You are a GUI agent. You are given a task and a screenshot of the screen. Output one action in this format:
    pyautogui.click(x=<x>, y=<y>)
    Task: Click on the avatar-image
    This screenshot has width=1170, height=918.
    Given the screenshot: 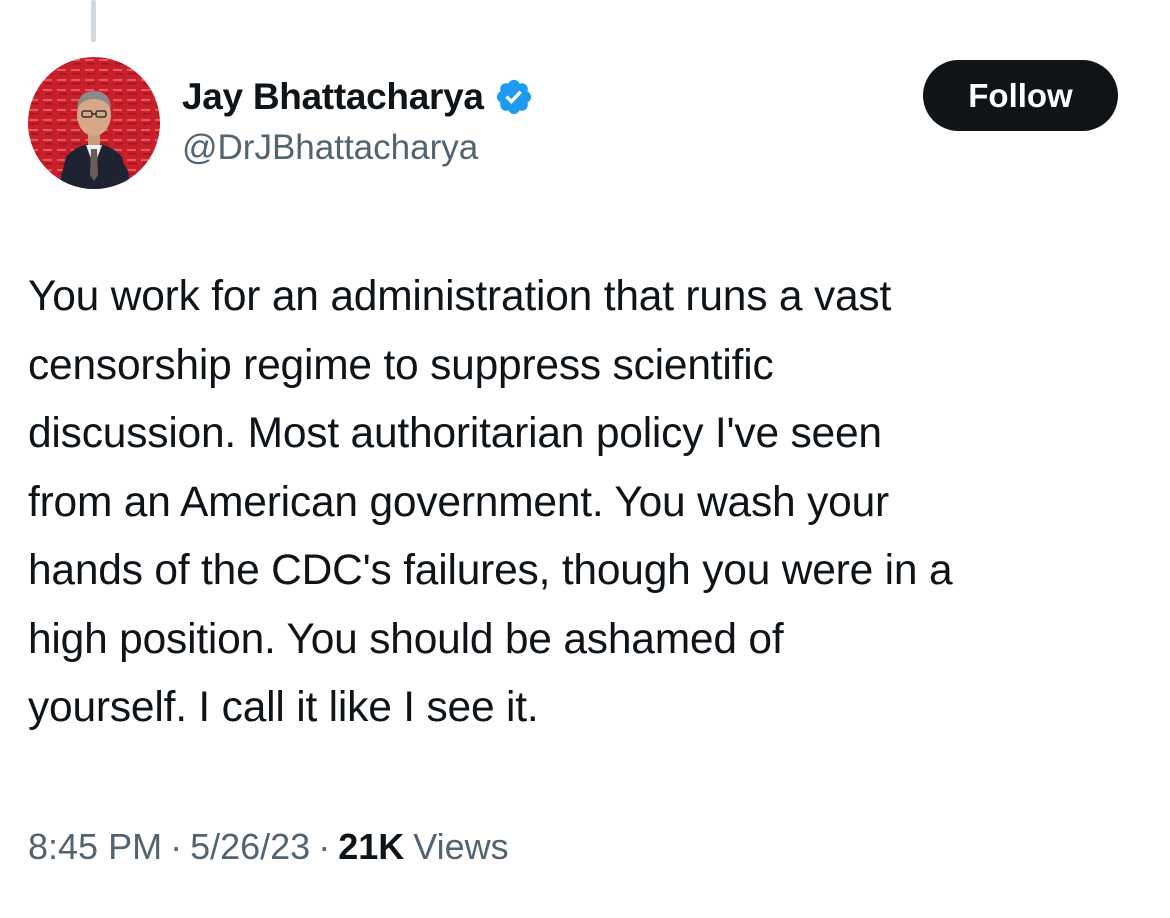 What is the action you would take?
    pyautogui.click(x=94, y=123)
    